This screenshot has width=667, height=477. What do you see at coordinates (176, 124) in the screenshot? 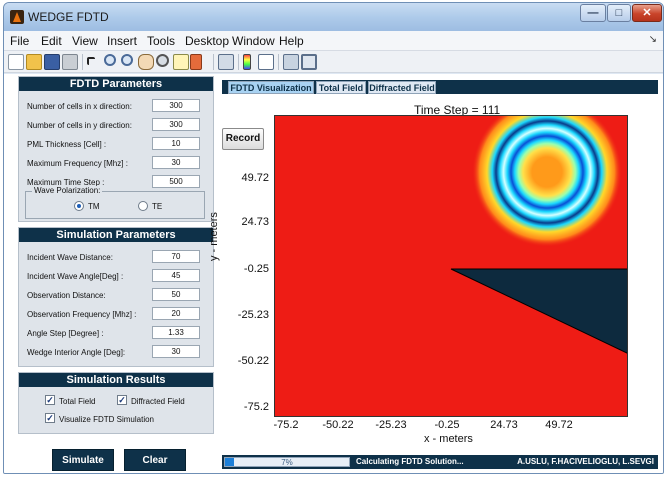
I see `cells-y-input: 300` at bounding box center [176, 124].